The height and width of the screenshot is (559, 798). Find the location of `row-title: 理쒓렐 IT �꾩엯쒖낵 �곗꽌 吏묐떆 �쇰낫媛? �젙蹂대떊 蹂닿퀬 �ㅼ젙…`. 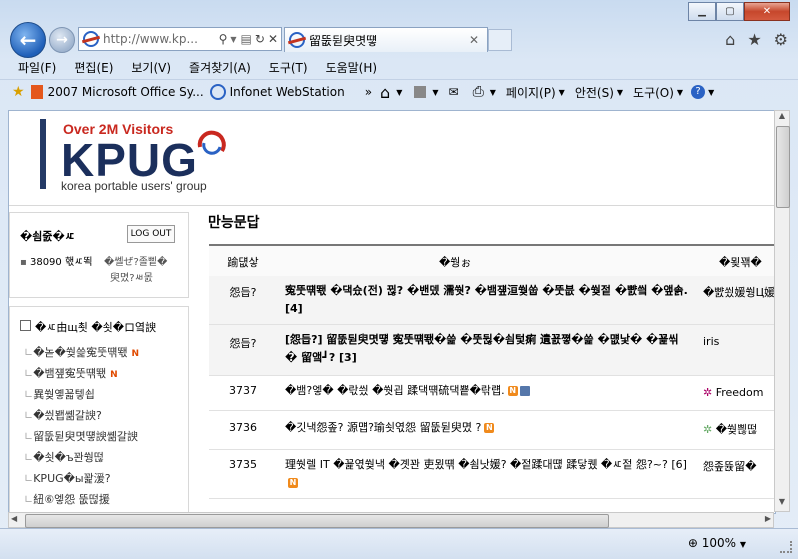

row-title: 理쒓렐 IT �꾩엯쒖낵 �곗꽌 吏묐떆 �쇰낫媛? �젙蹂대떊 蹂닿퀬 �ㅼ젙… is located at coordinates (487, 474).